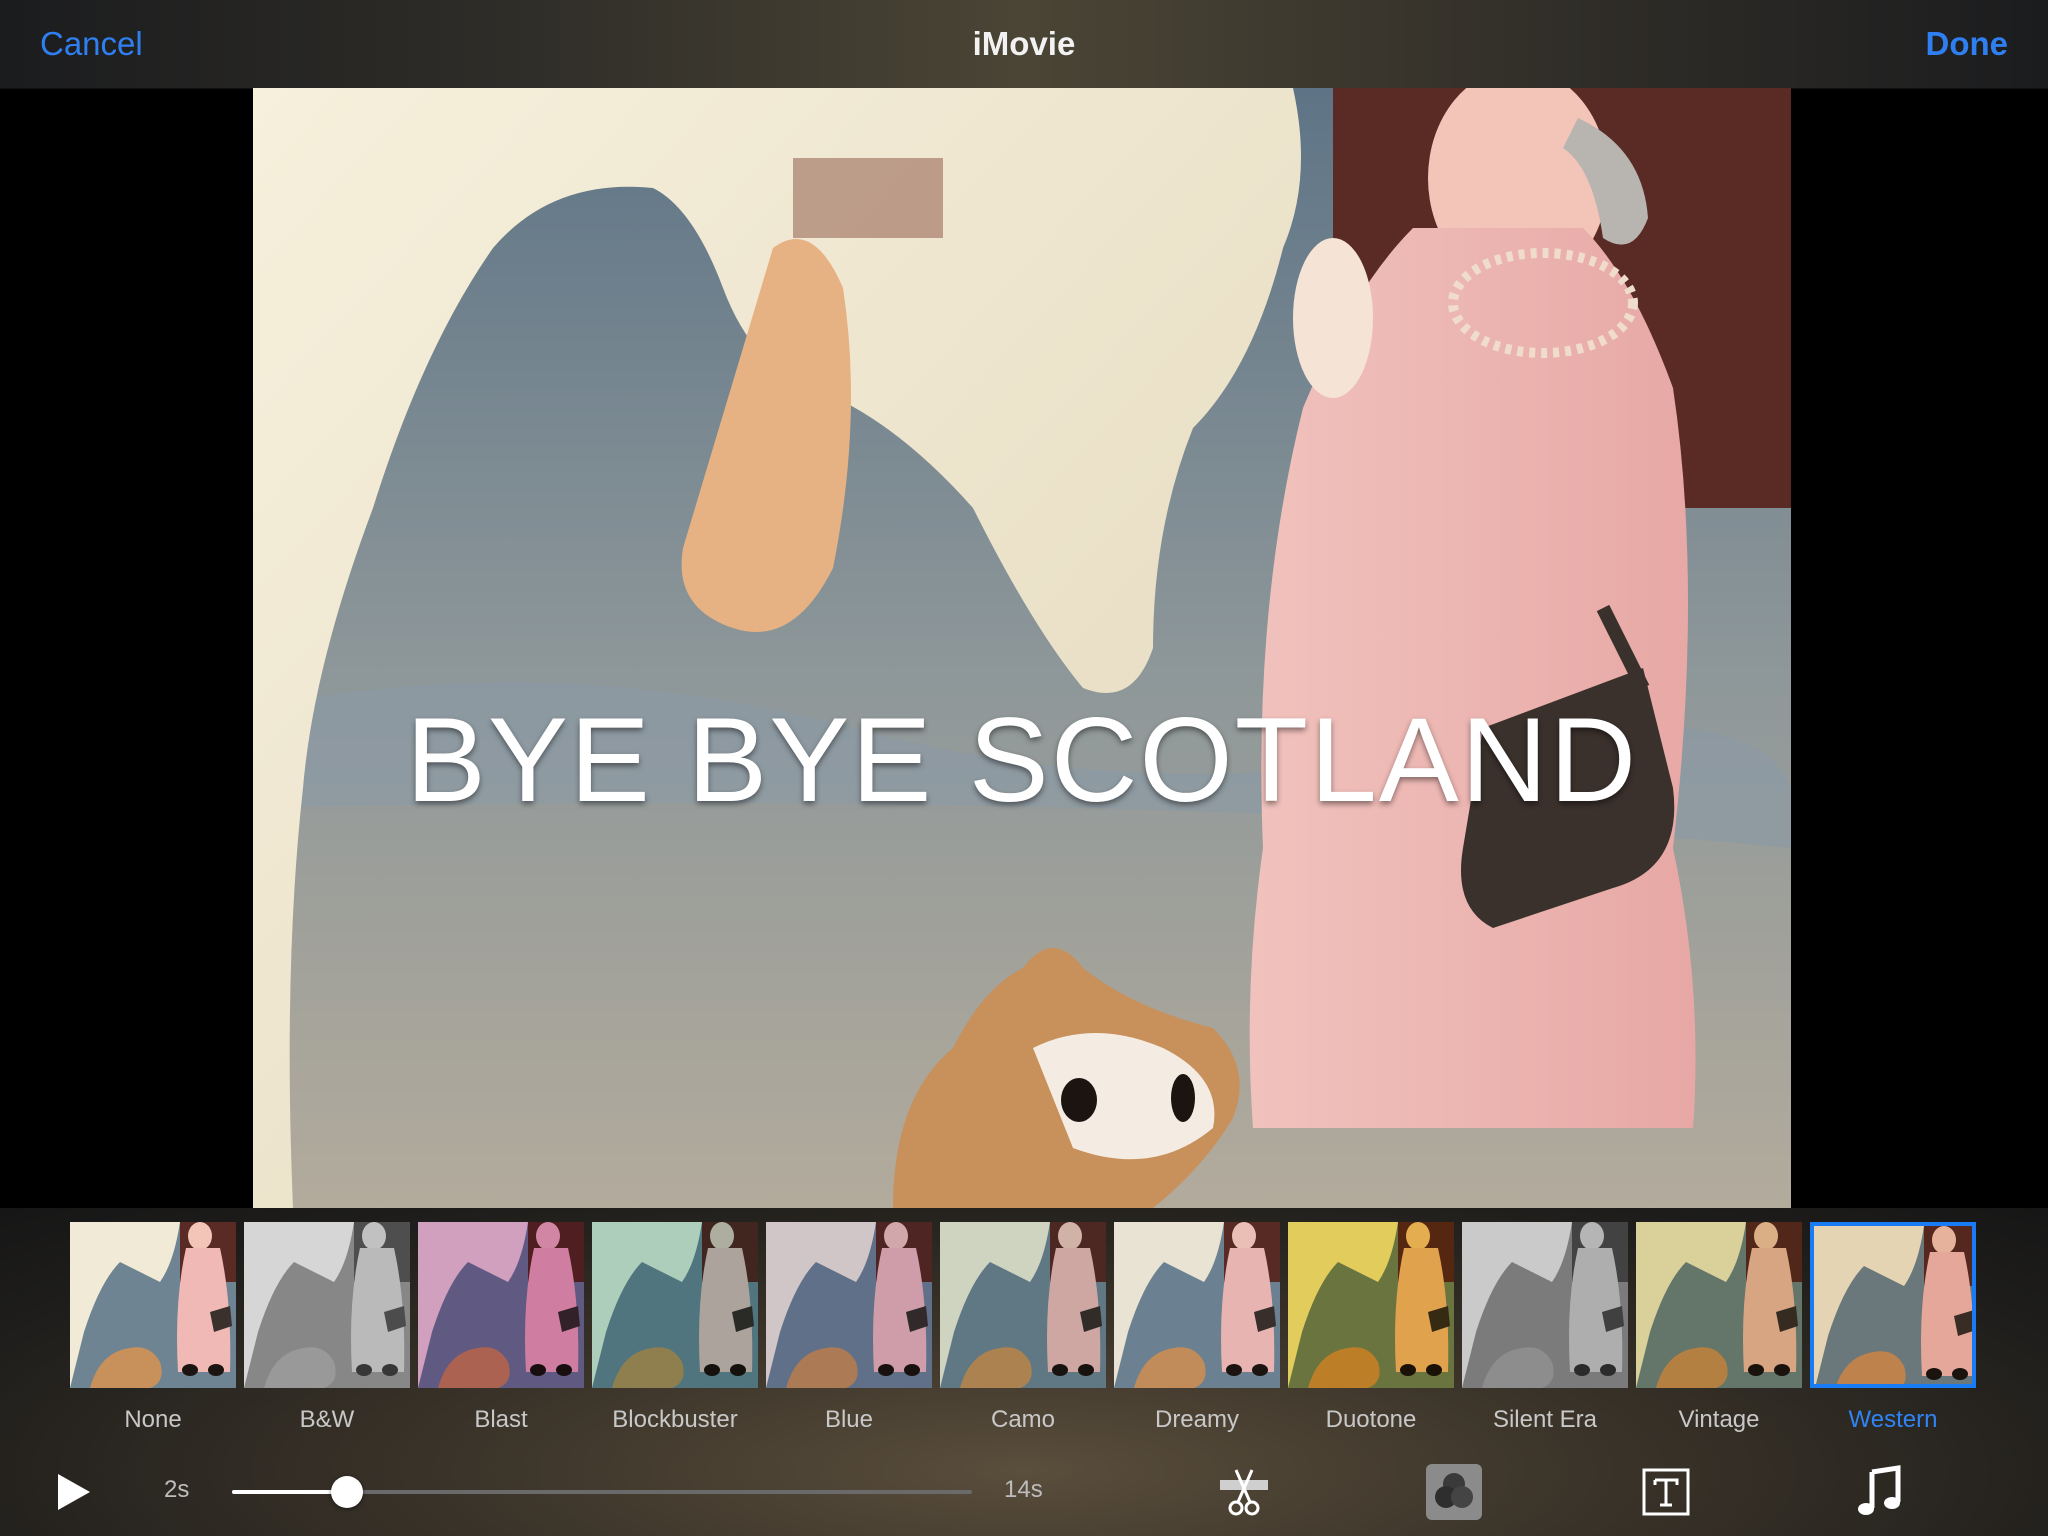  I want to click on navigation-bar: iMovie Cancel Done, so click(1024, 44).